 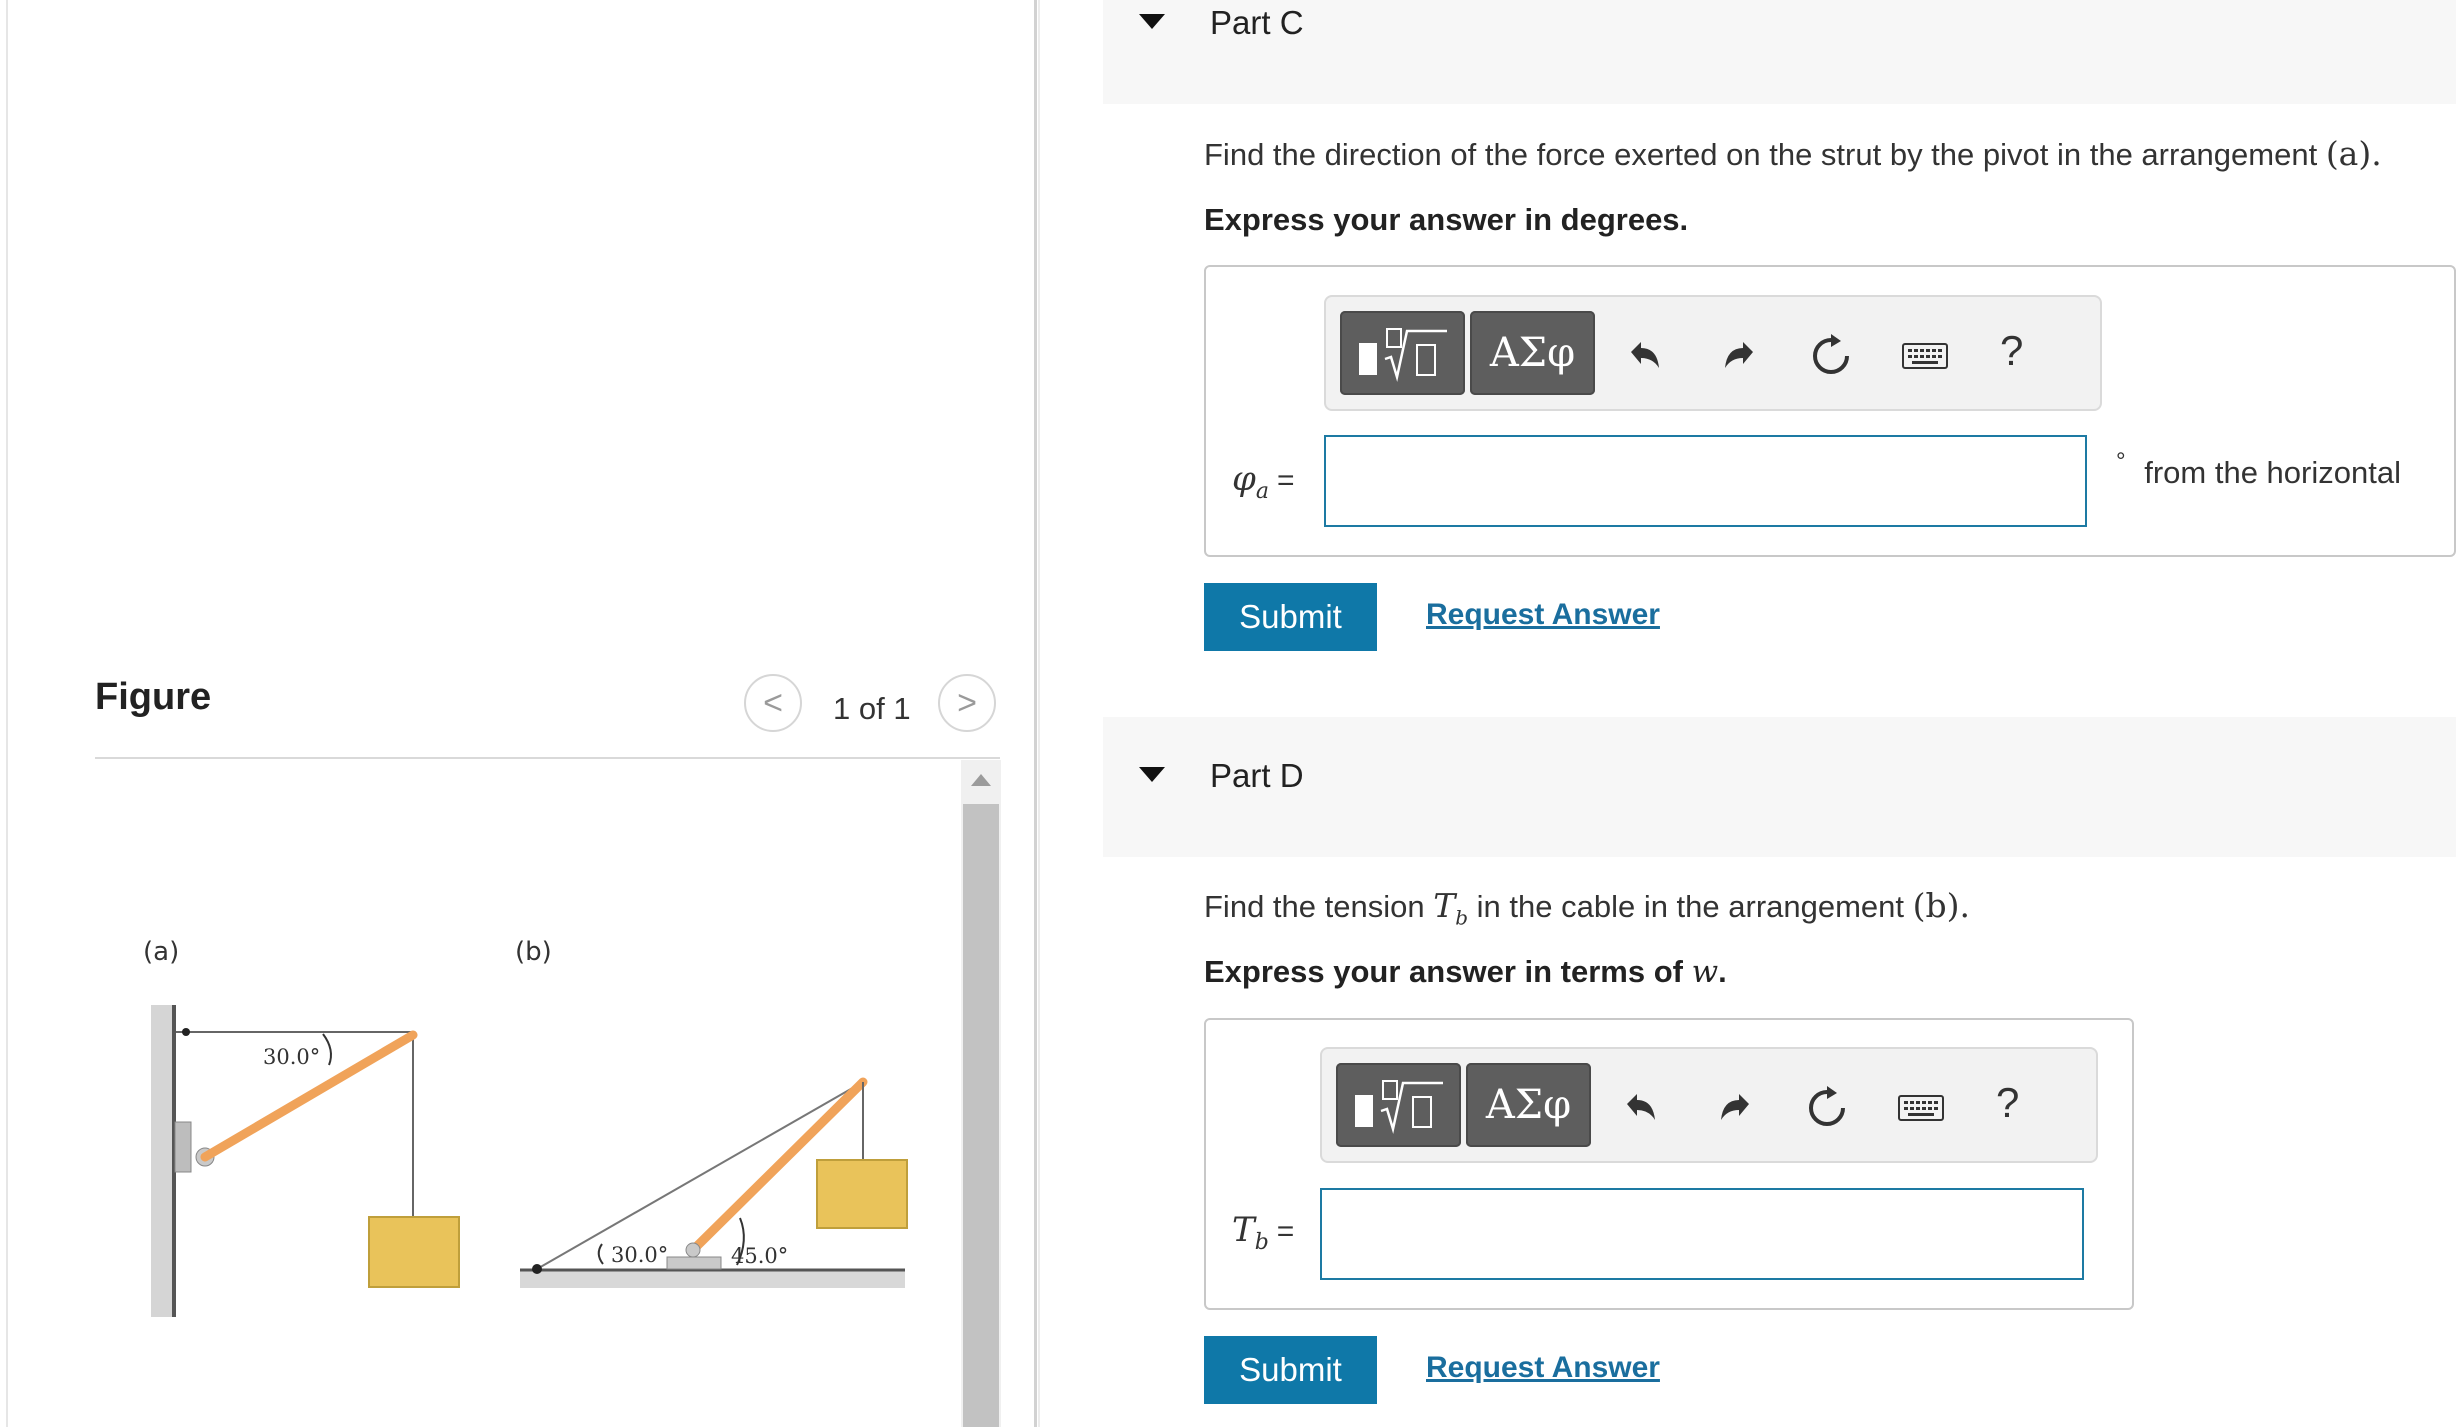 What do you see at coordinates (7, 713) in the screenshot?
I see `pane-edge` at bounding box center [7, 713].